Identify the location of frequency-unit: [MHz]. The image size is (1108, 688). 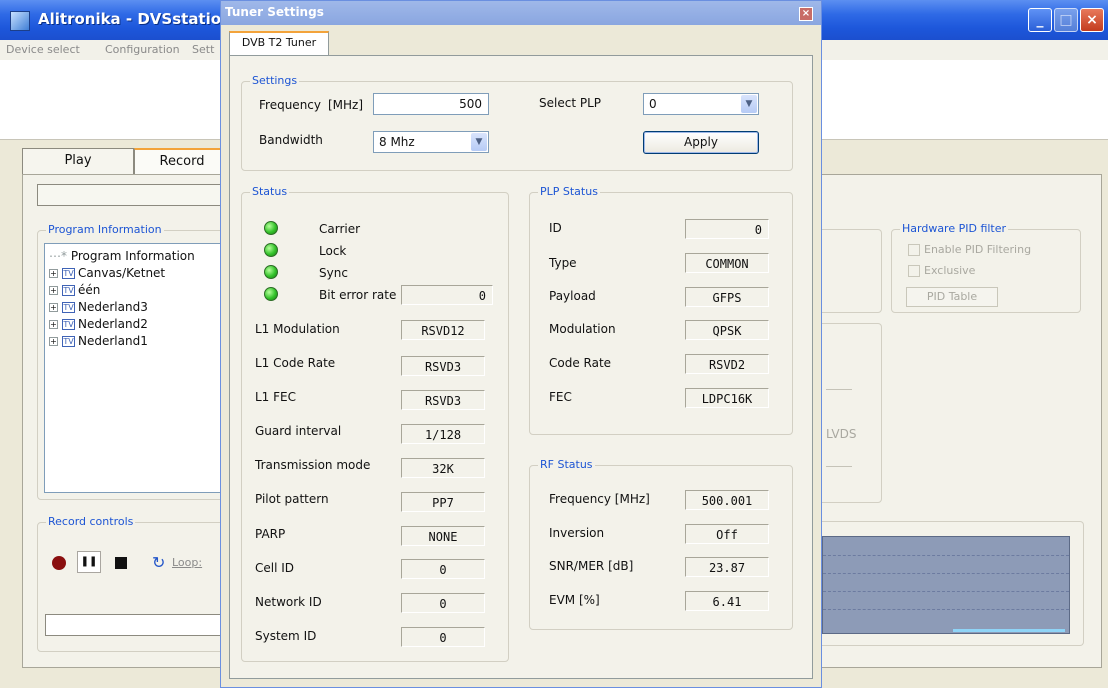
(346, 105).